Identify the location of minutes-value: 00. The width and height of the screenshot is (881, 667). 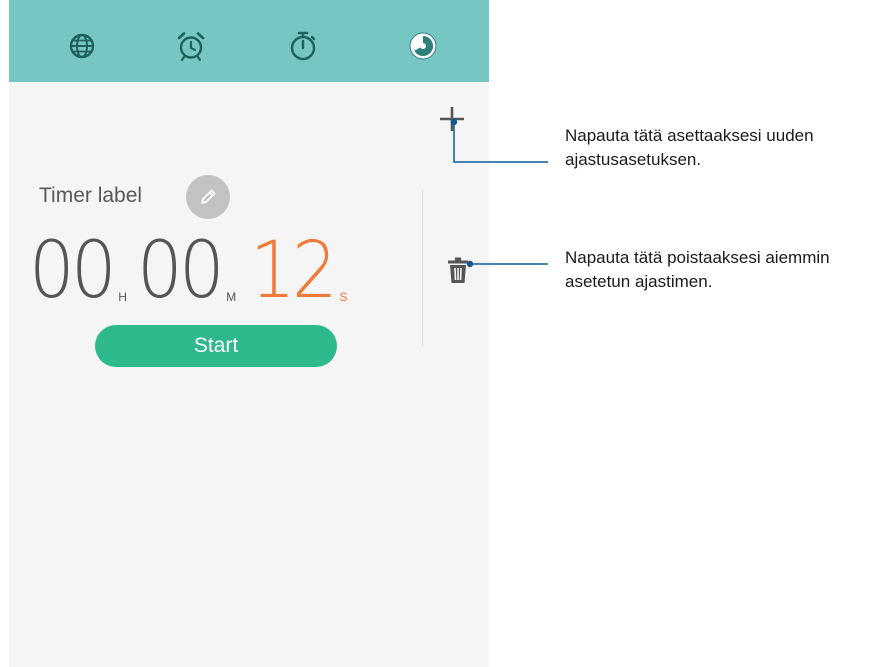
(180, 271).